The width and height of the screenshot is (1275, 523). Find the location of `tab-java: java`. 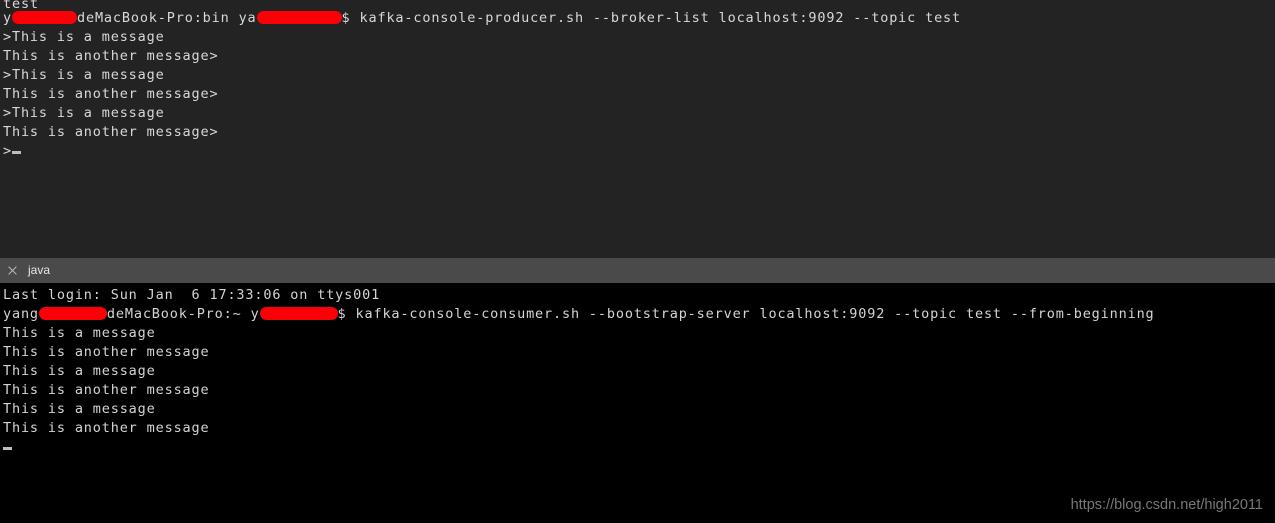

tab-java: java is located at coordinates (30, 270).